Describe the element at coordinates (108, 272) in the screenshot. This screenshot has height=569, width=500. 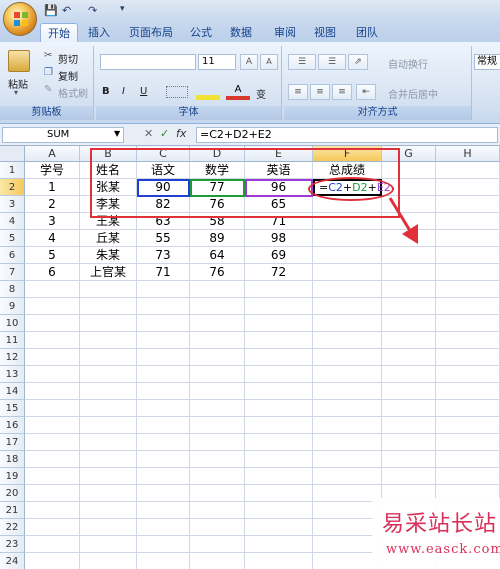
I see `cell-b7: 上官某` at that location.